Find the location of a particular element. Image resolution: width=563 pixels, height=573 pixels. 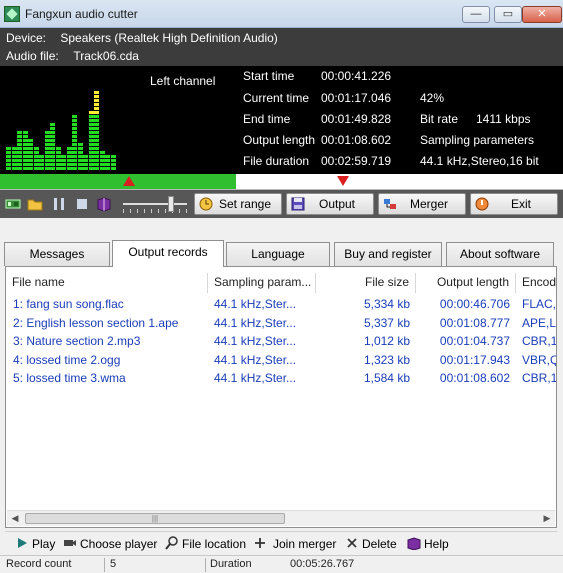

current-time-value: 00:01:17.046 is located at coordinates (356, 98).